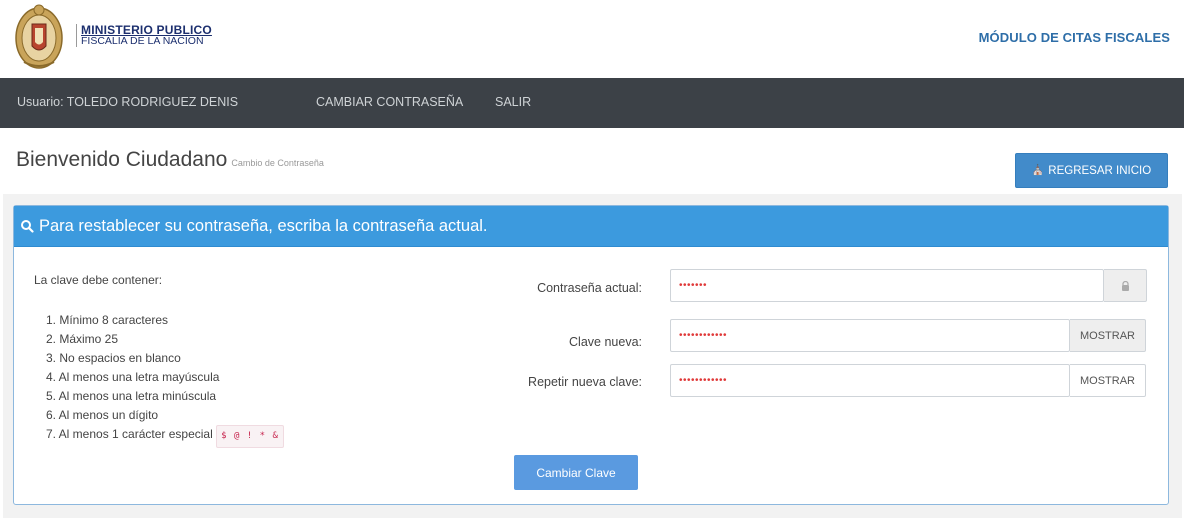 The height and width of the screenshot is (518, 1184). I want to click on page-title: Bienvenido Ciudadano Cambio de Contraseña, so click(170, 160).